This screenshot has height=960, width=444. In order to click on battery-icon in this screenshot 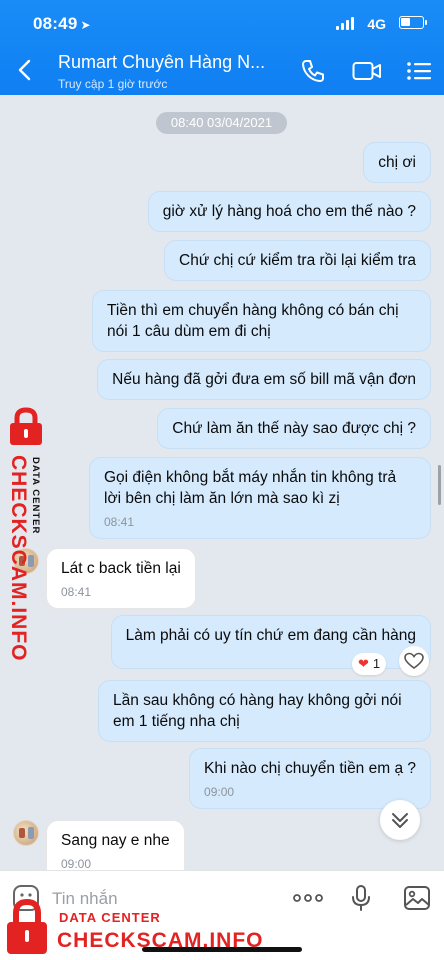, I will do `click(413, 22)`.